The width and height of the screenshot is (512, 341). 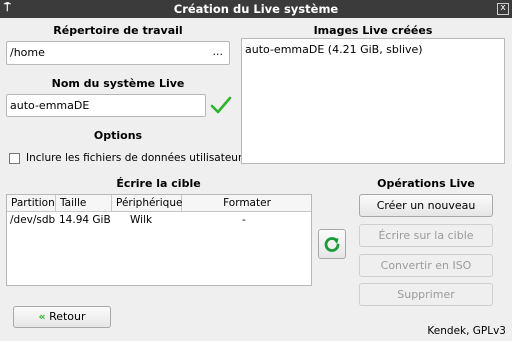 What do you see at coordinates (466, 331) in the screenshot?
I see `credits-text: Kendek, GPLv3` at bounding box center [466, 331].